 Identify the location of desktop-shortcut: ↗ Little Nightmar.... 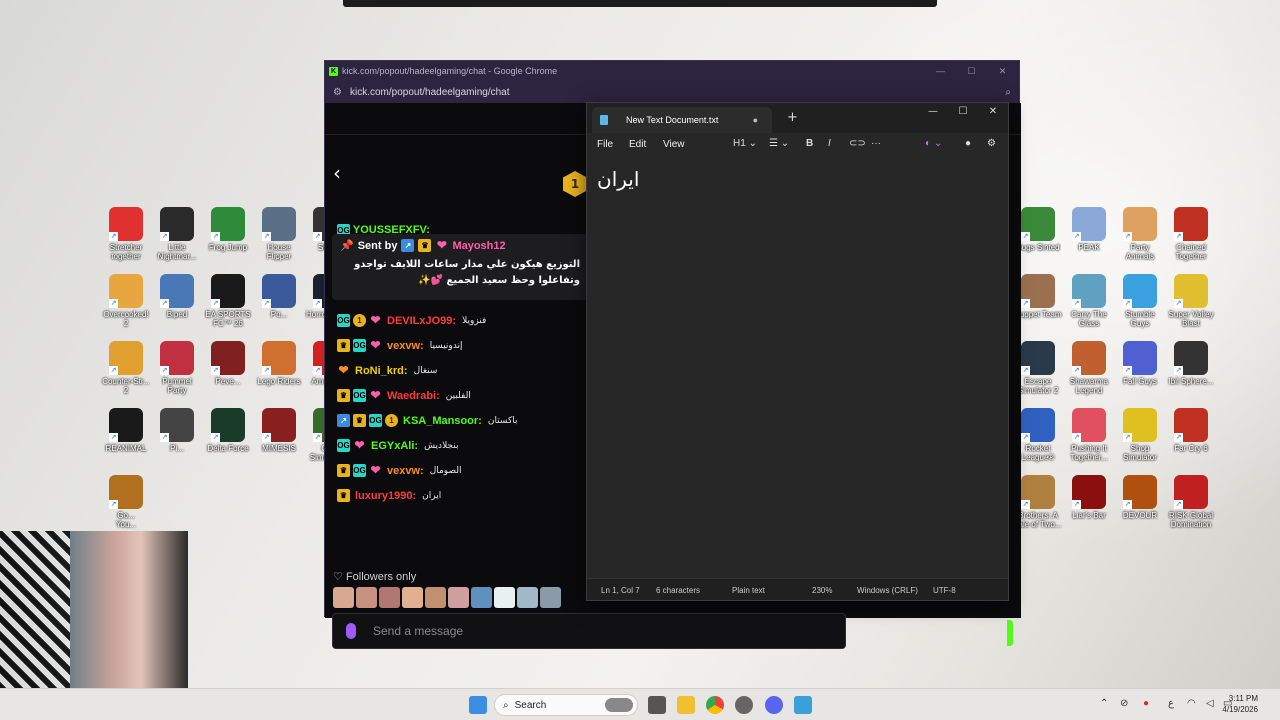
(177, 234).